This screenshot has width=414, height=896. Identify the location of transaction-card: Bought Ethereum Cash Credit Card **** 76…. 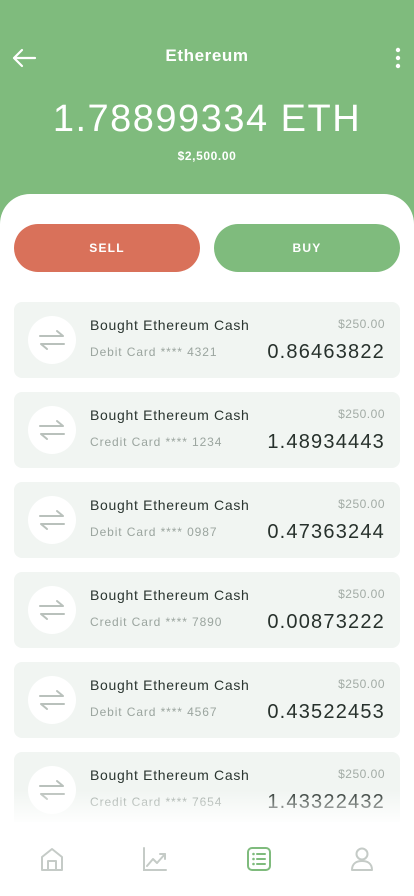
(207, 790).